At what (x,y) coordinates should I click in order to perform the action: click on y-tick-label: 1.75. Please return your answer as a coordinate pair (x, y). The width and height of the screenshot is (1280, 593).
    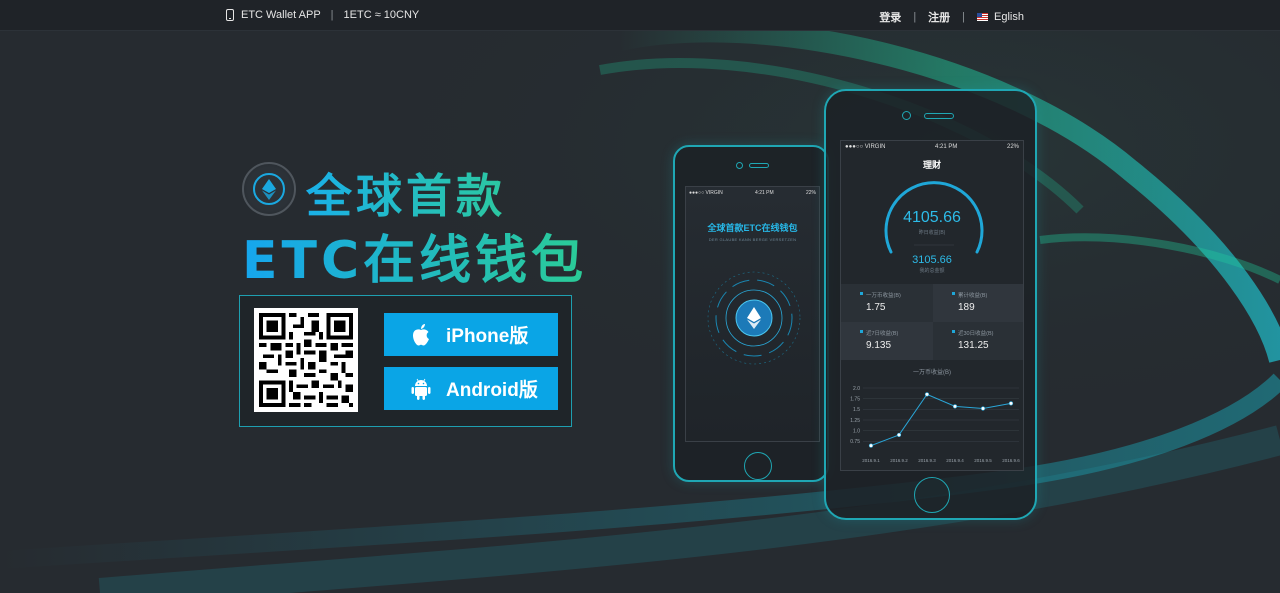
    Looking at the image, I should click on (855, 399).